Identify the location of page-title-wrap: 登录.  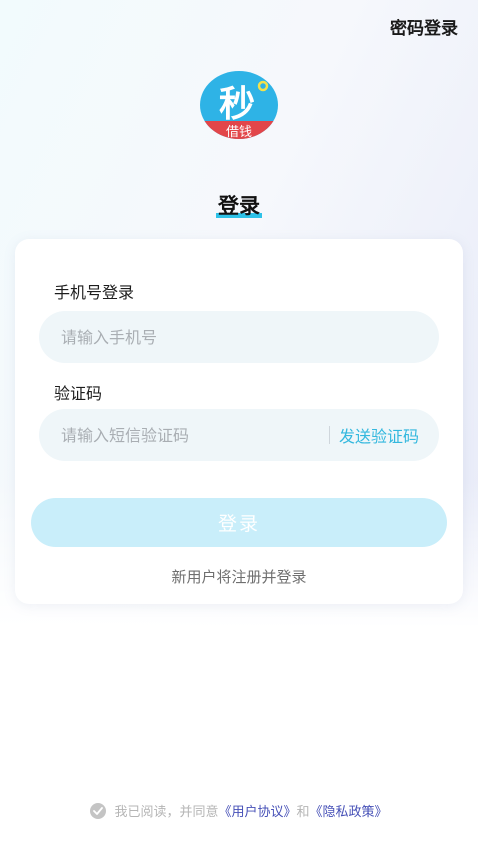
(239, 206).